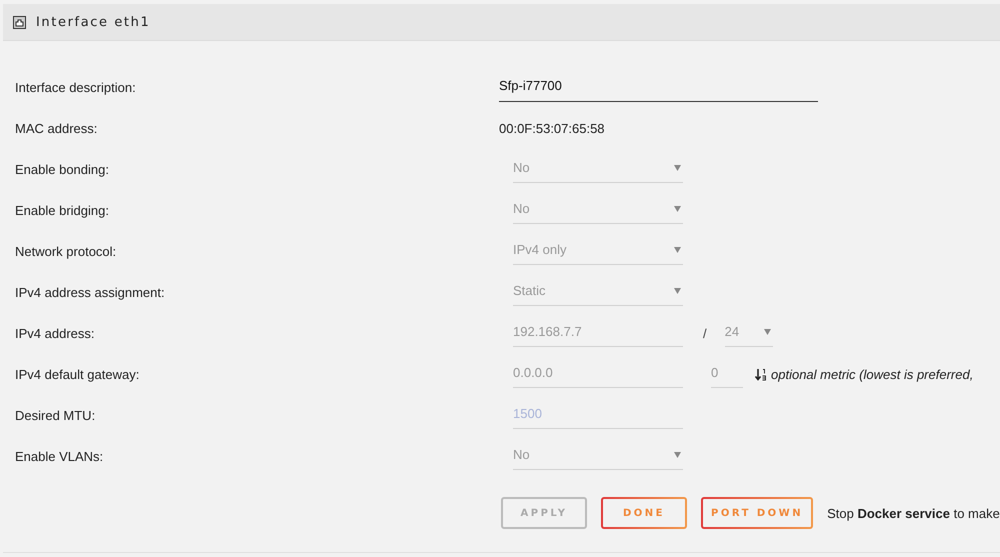 The image size is (1000, 557). What do you see at coordinates (644, 513) in the screenshot?
I see `action-button: DONE` at bounding box center [644, 513].